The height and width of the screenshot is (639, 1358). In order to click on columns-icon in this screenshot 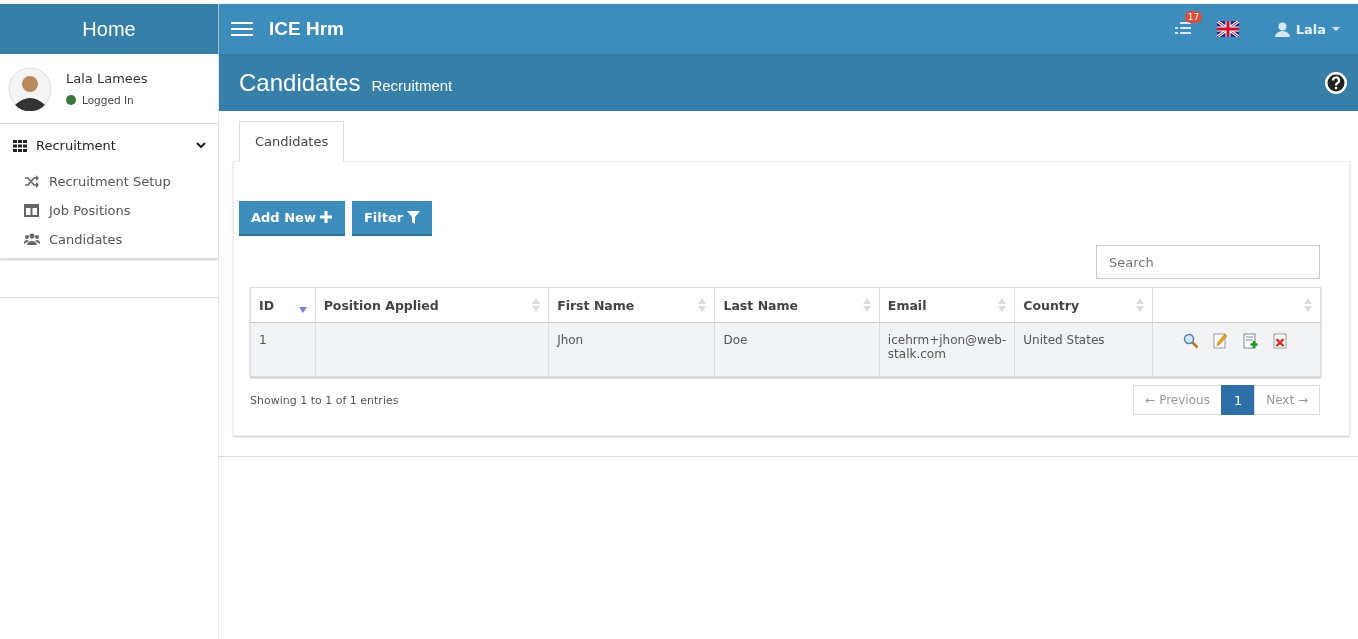, I will do `click(32, 210)`.